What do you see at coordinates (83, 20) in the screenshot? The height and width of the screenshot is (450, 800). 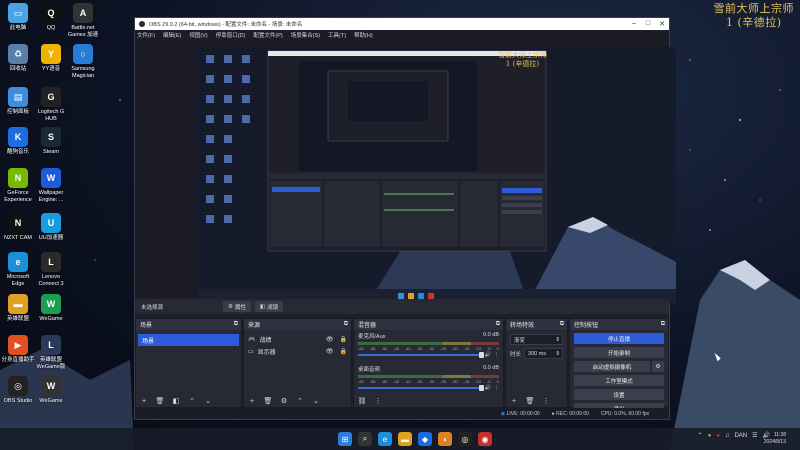 I see `desktop-shortcut: A Battle.net Games 加速` at bounding box center [83, 20].